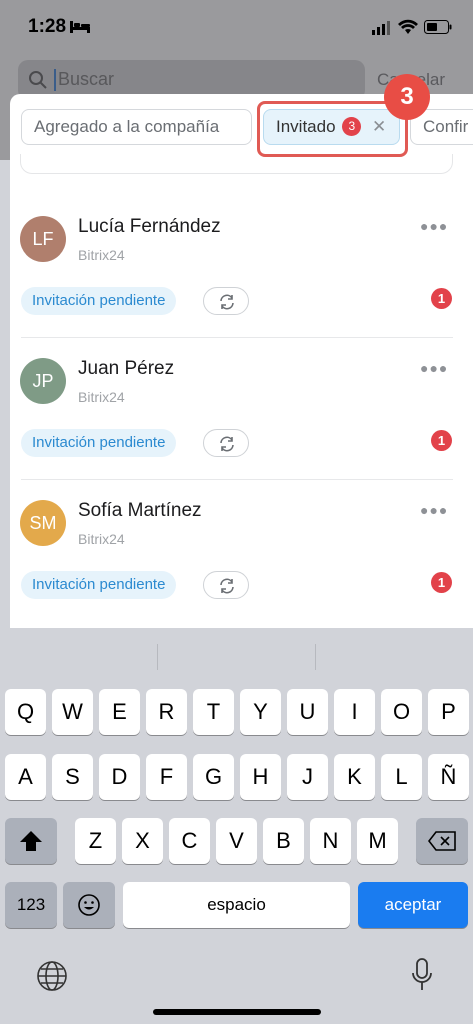  I want to click on avatar: LF, so click(43, 239).